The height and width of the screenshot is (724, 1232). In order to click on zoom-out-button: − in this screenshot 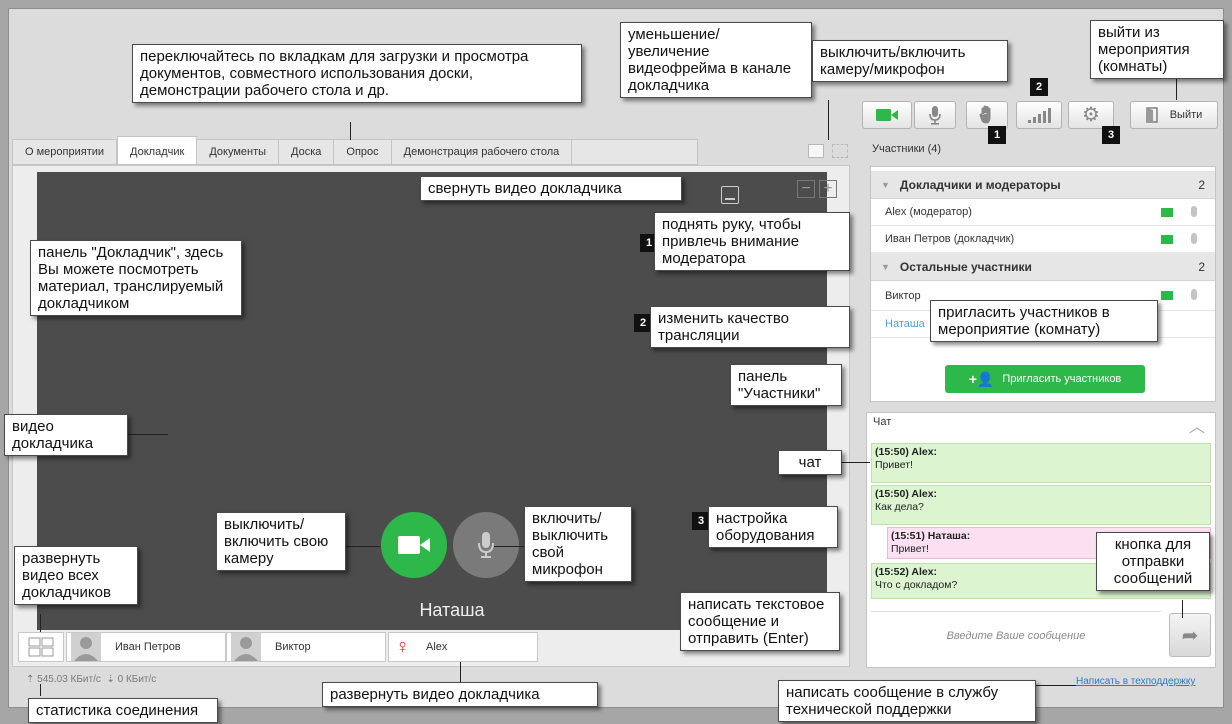, I will do `click(806, 189)`.